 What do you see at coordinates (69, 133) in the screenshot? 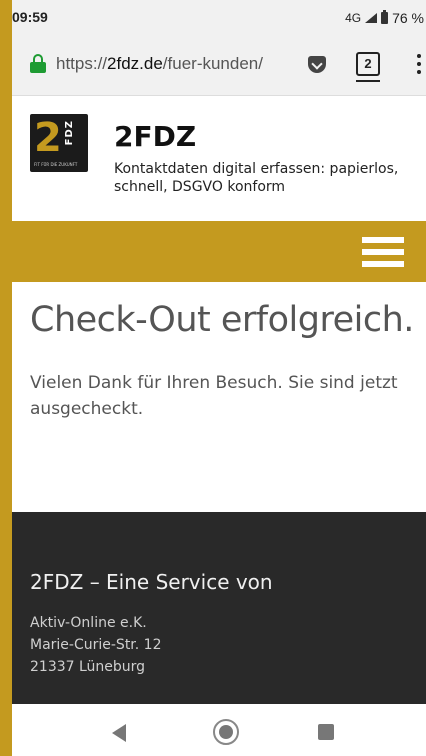
I see `logo-letters: FDZ` at bounding box center [69, 133].